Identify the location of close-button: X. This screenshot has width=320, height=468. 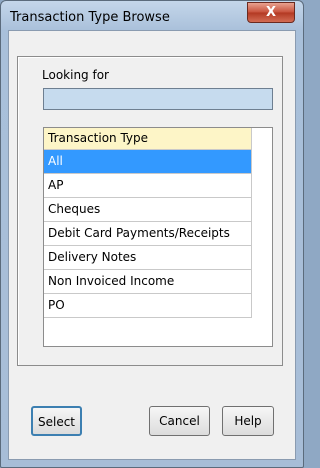
(271, 12).